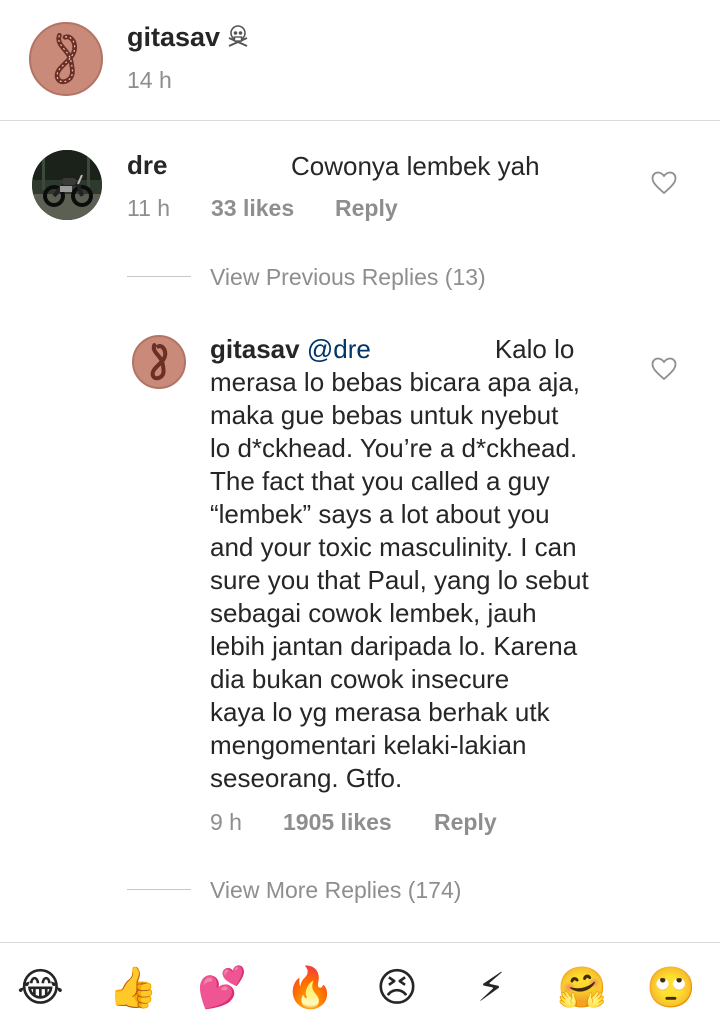 The image size is (720, 1029). Describe the element at coordinates (133, 988) in the screenshot. I see `thumbs-up-icon: 👍` at that location.